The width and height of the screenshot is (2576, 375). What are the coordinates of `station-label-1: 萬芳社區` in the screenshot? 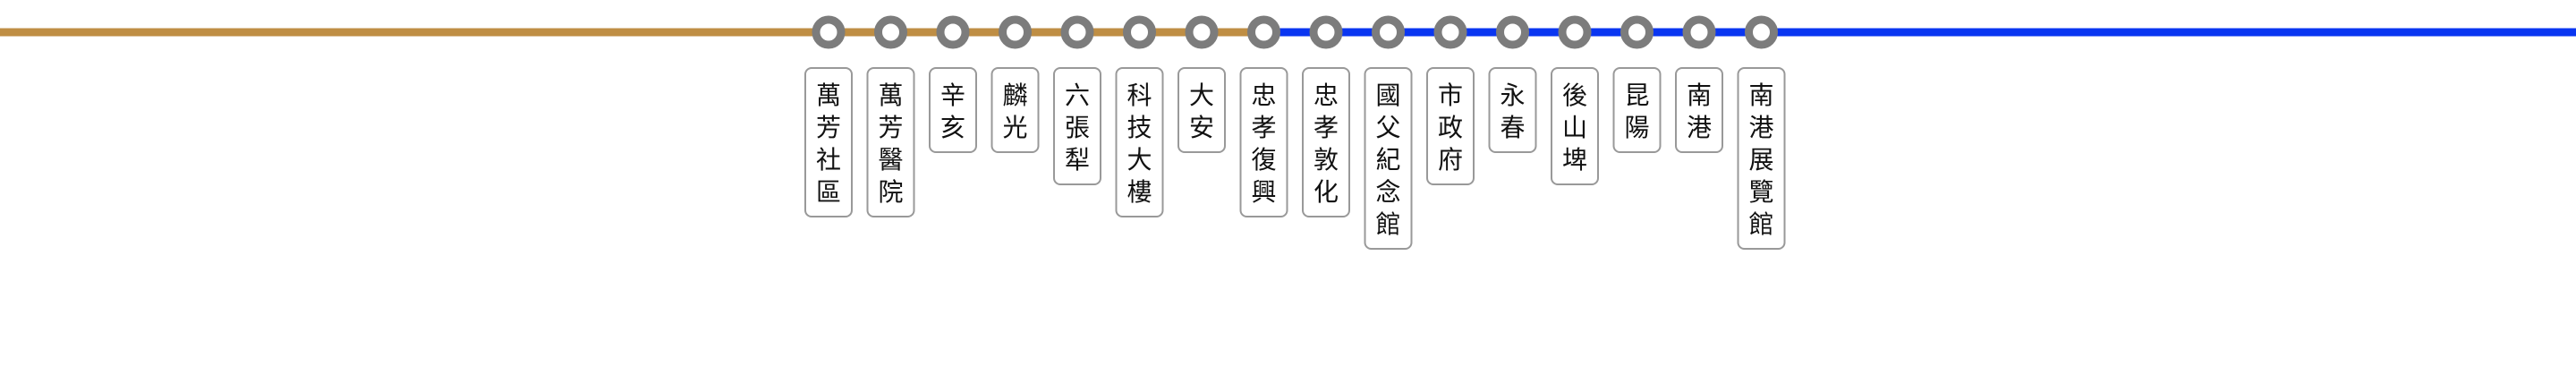 It's located at (828, 142).